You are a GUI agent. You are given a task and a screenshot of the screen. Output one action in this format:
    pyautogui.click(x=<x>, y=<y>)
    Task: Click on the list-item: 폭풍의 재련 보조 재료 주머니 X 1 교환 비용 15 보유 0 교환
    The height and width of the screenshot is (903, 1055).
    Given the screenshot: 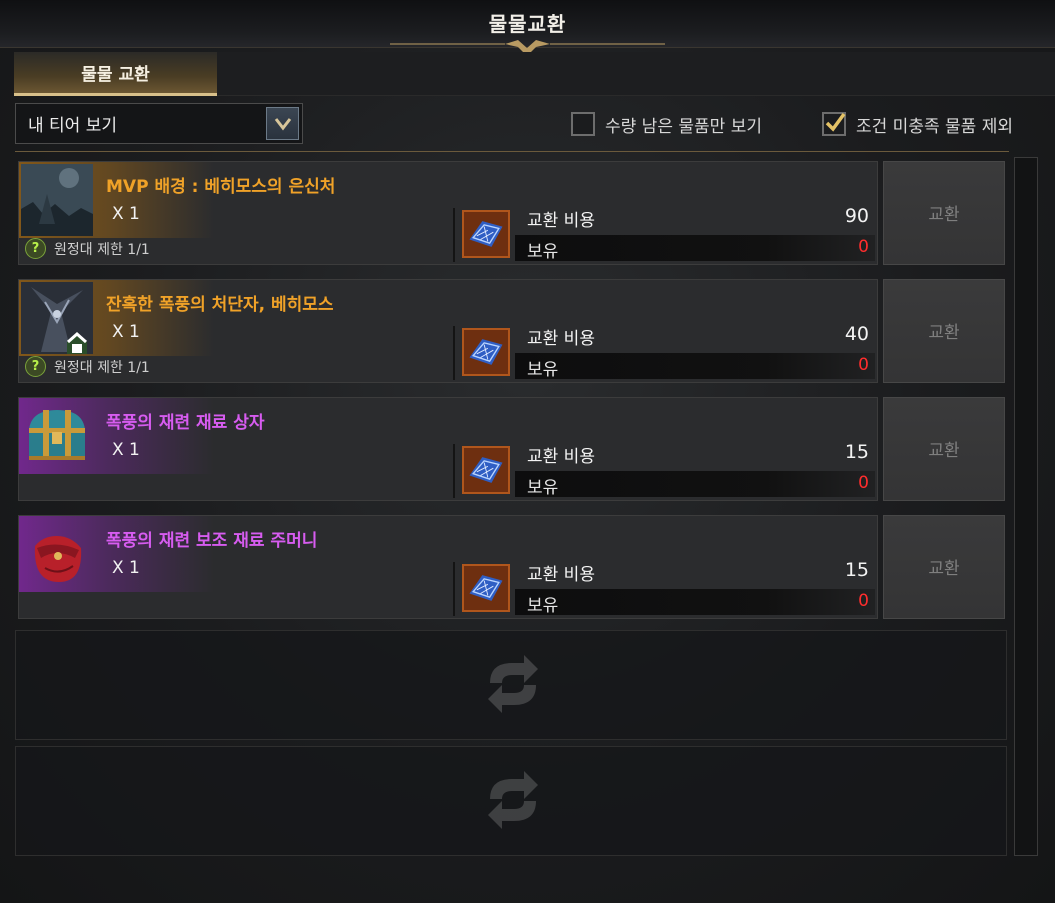 What is the action you would take?
    pyautogui.click(x=511, y=567)
    